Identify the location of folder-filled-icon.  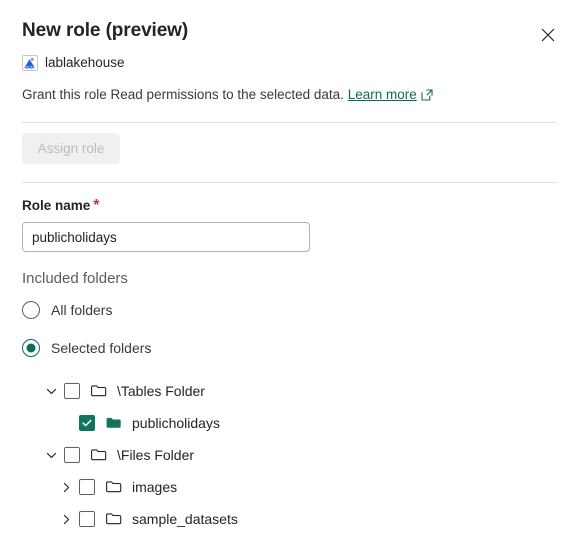
(113, 422).